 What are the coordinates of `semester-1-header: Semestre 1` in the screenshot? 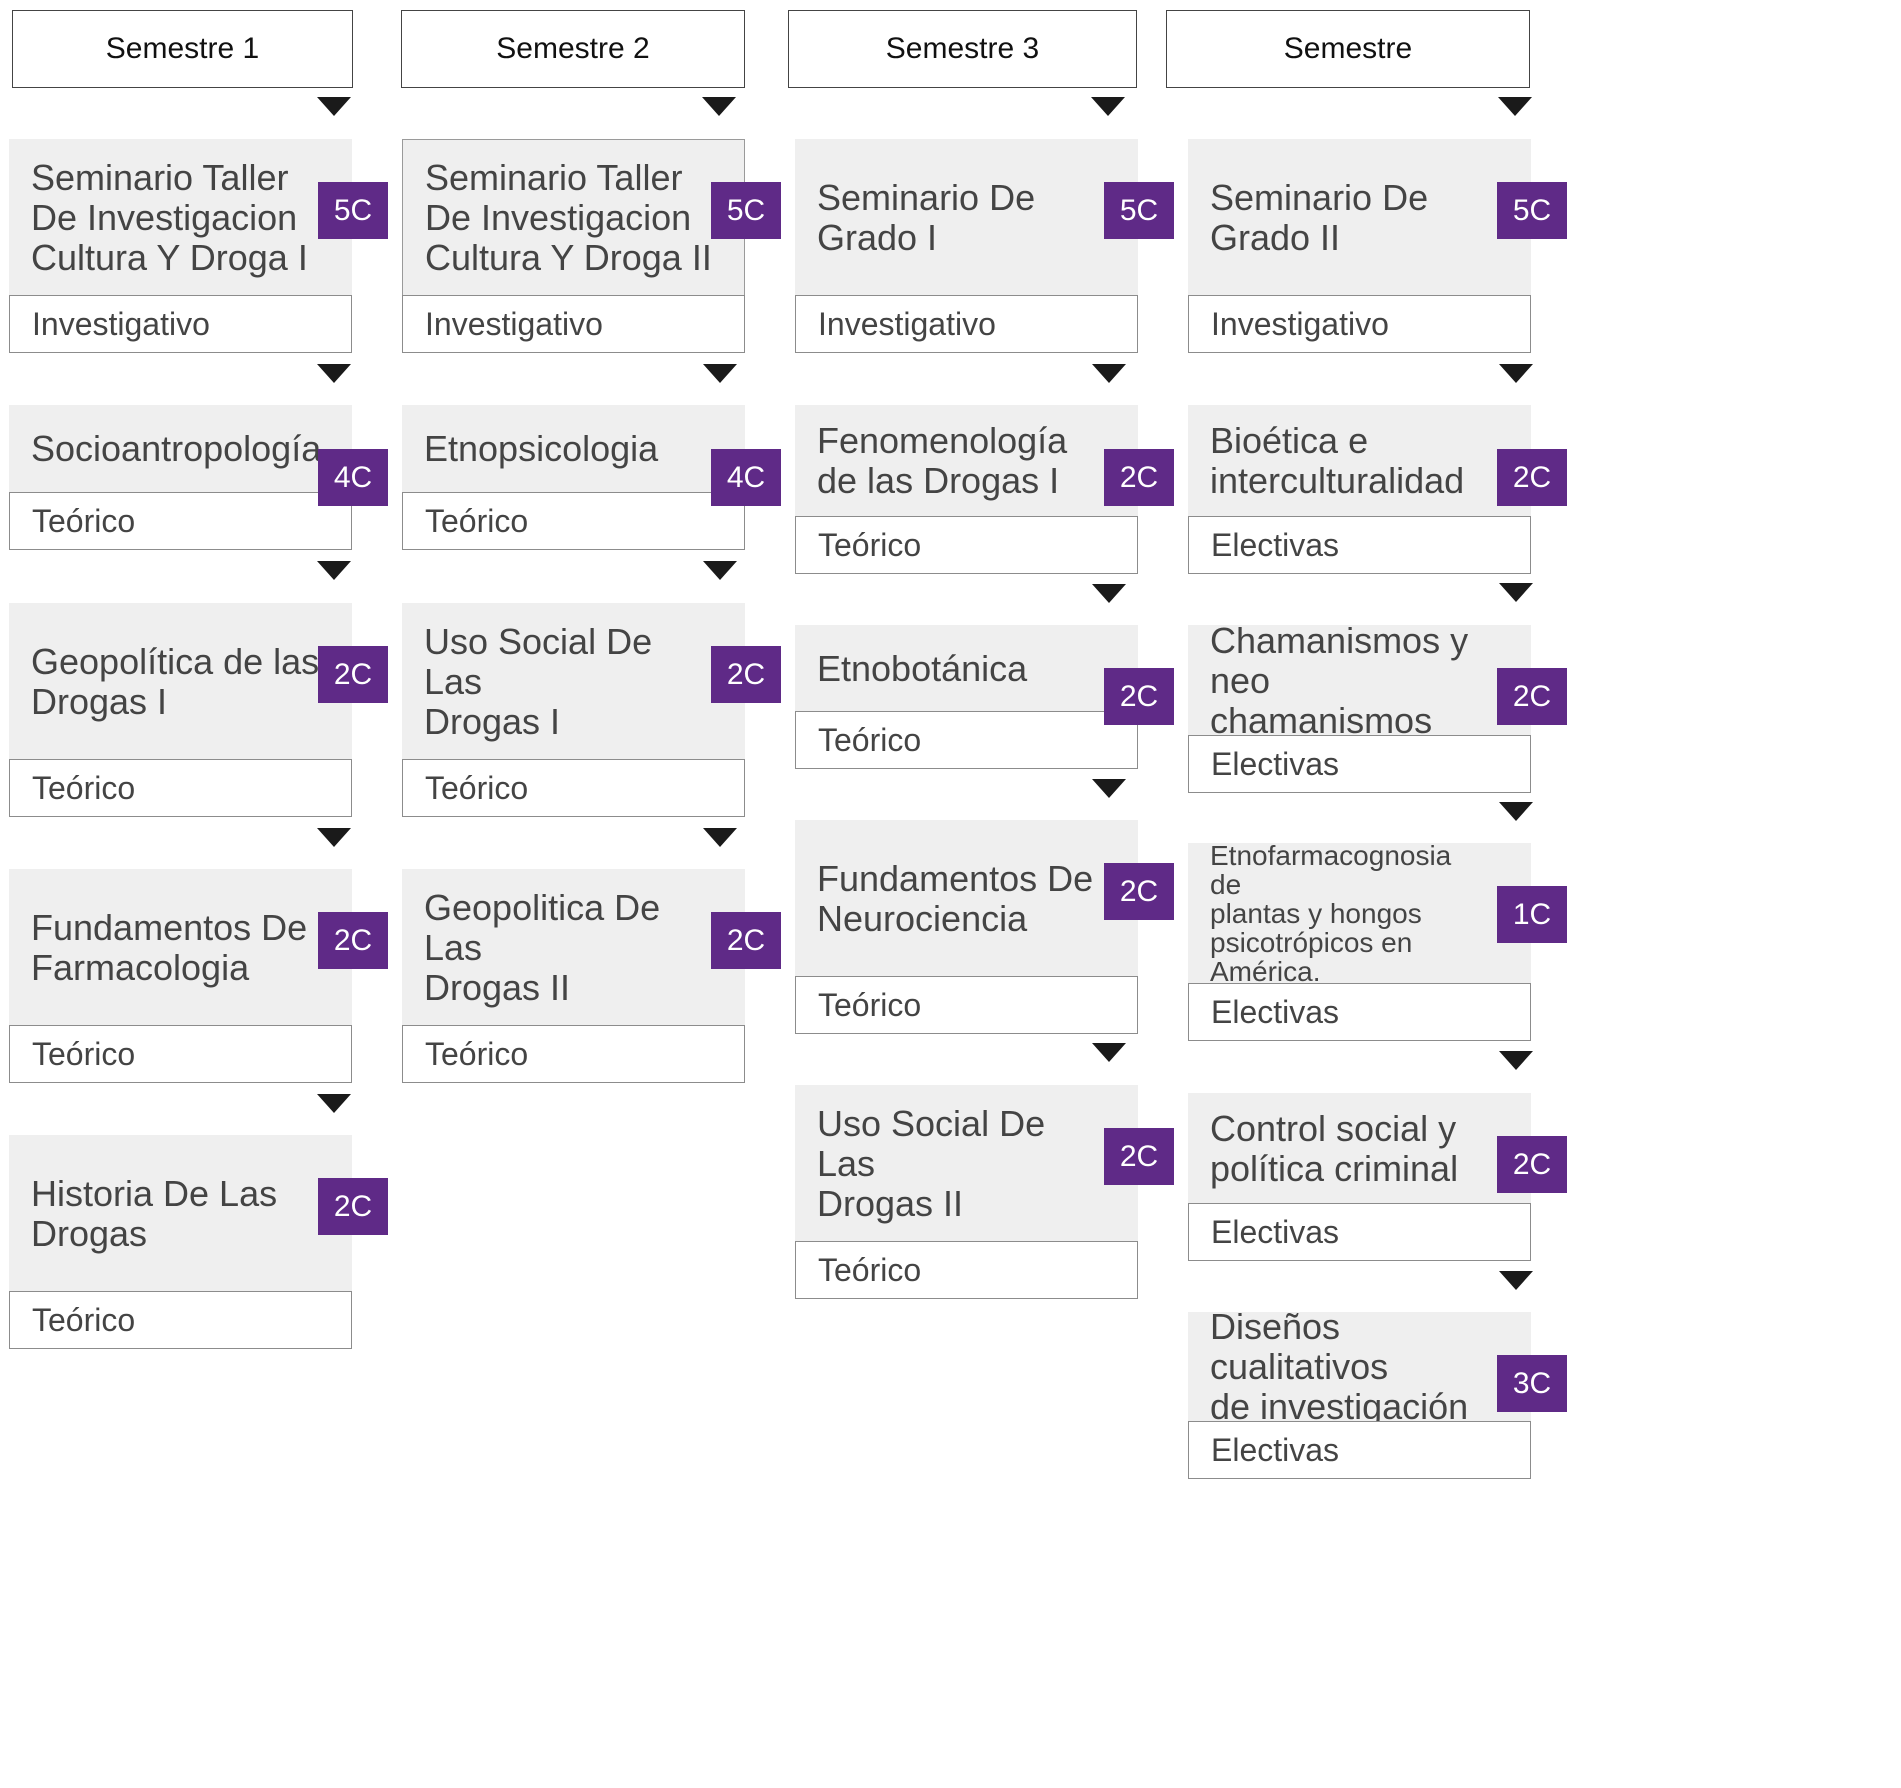 It's located at (182, 49).